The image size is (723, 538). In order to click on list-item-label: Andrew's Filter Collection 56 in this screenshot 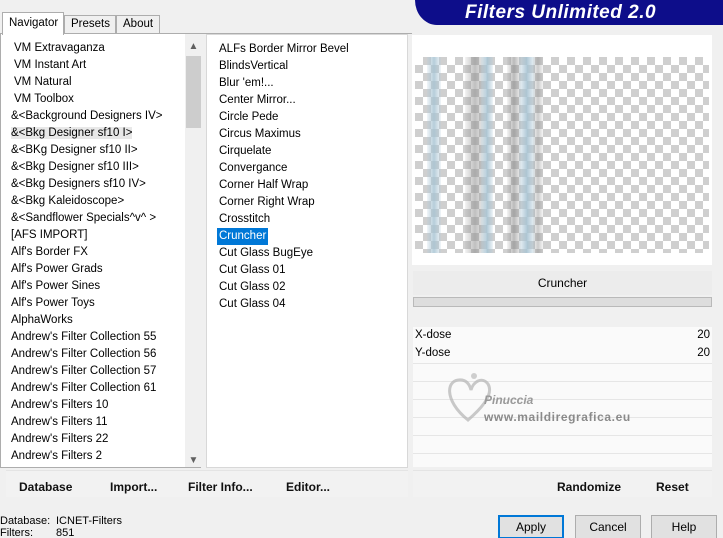, I will do `click(84, 354)`.